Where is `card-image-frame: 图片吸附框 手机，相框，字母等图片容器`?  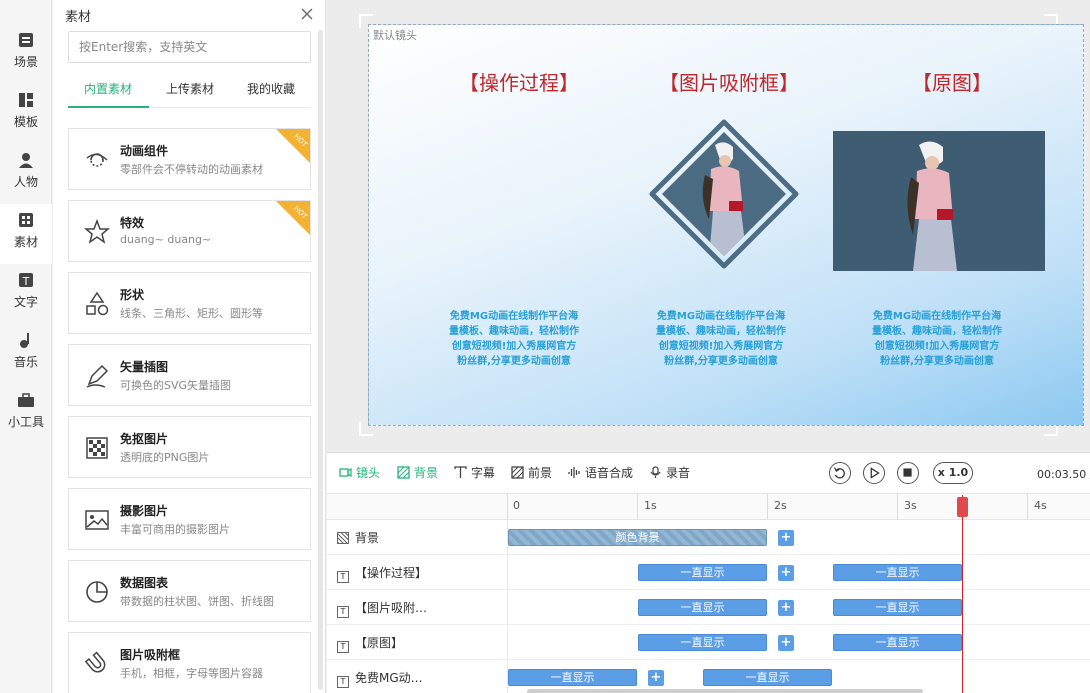 card-image-frame: 图片吸附框 手机，相框，字母等图片容器 is located at coordinates (189, 662).